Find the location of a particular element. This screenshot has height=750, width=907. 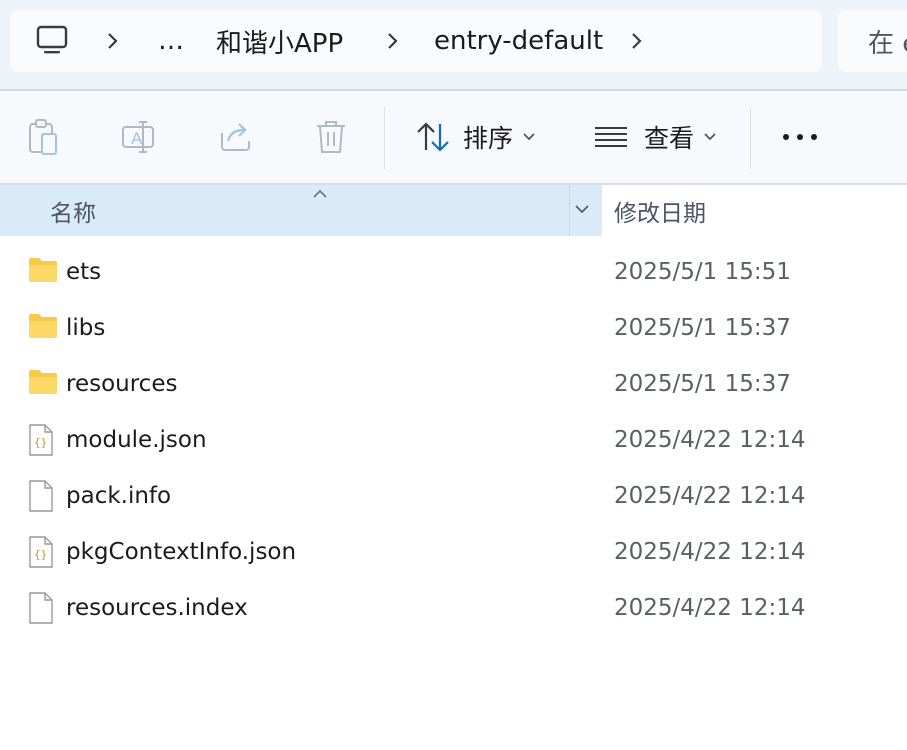

file-row: libs 2025/5/1 15:37 is located at coordinates (453, 328).